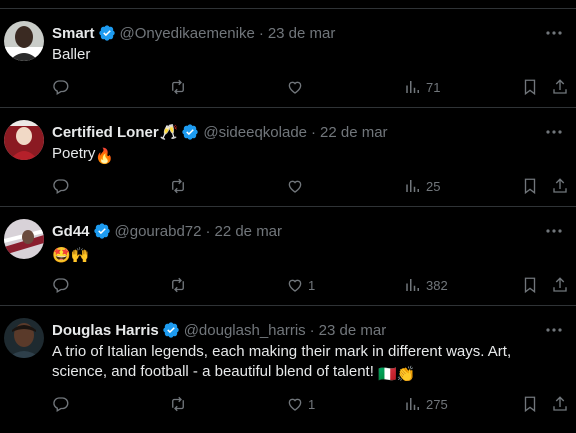 The image size is (576, 433). I want to click on views-button: 71, so click(422, 87).